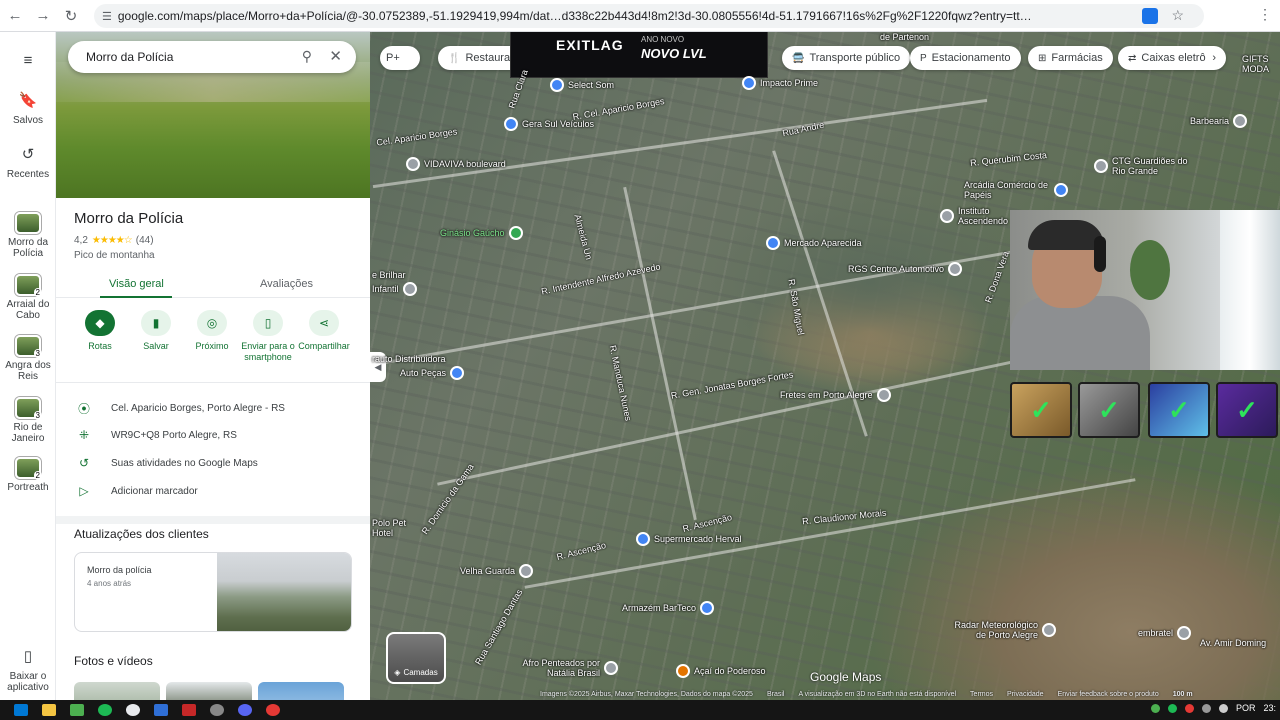 Image resolution: width=1280 pixels, height=720 pixels. Describe the element at coordinates (155, 435) in the screenshot. I see `plus-code-row: ⁜ WR9C+Q8 Porto Alegre, RS` at that location.